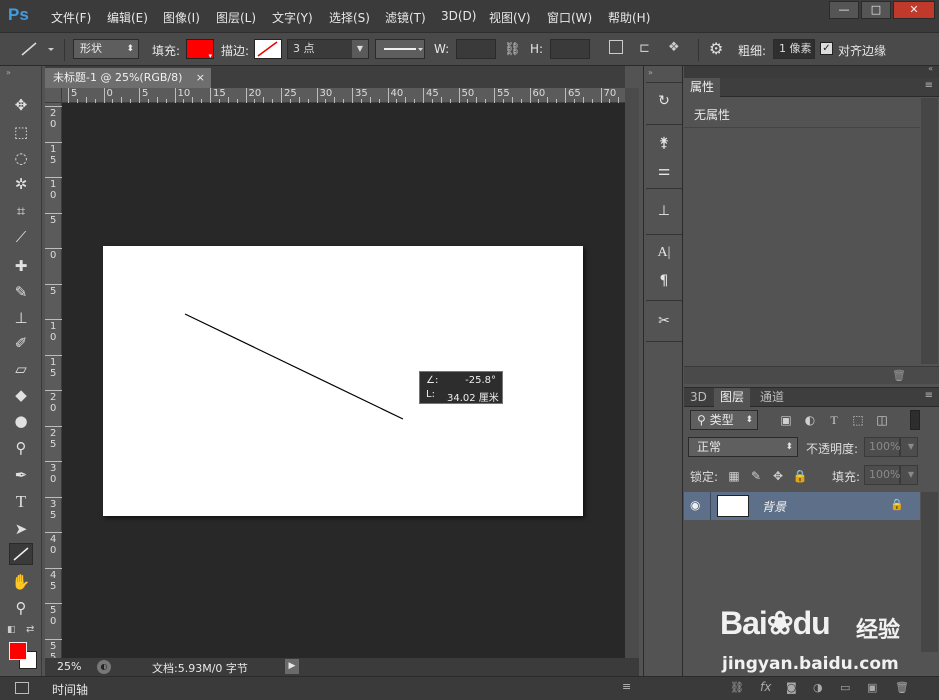 This screenshot has height=700, width=939. What do you see at coordinates (70, 689) in the screenshot?
I see `timeline-label: 时间轴` at bounding box center [70, 689].